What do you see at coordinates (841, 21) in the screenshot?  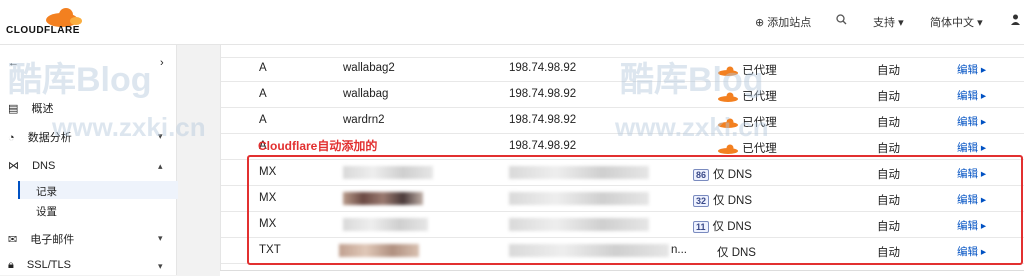 I see `search-icon` at bounding box center [841, 21].